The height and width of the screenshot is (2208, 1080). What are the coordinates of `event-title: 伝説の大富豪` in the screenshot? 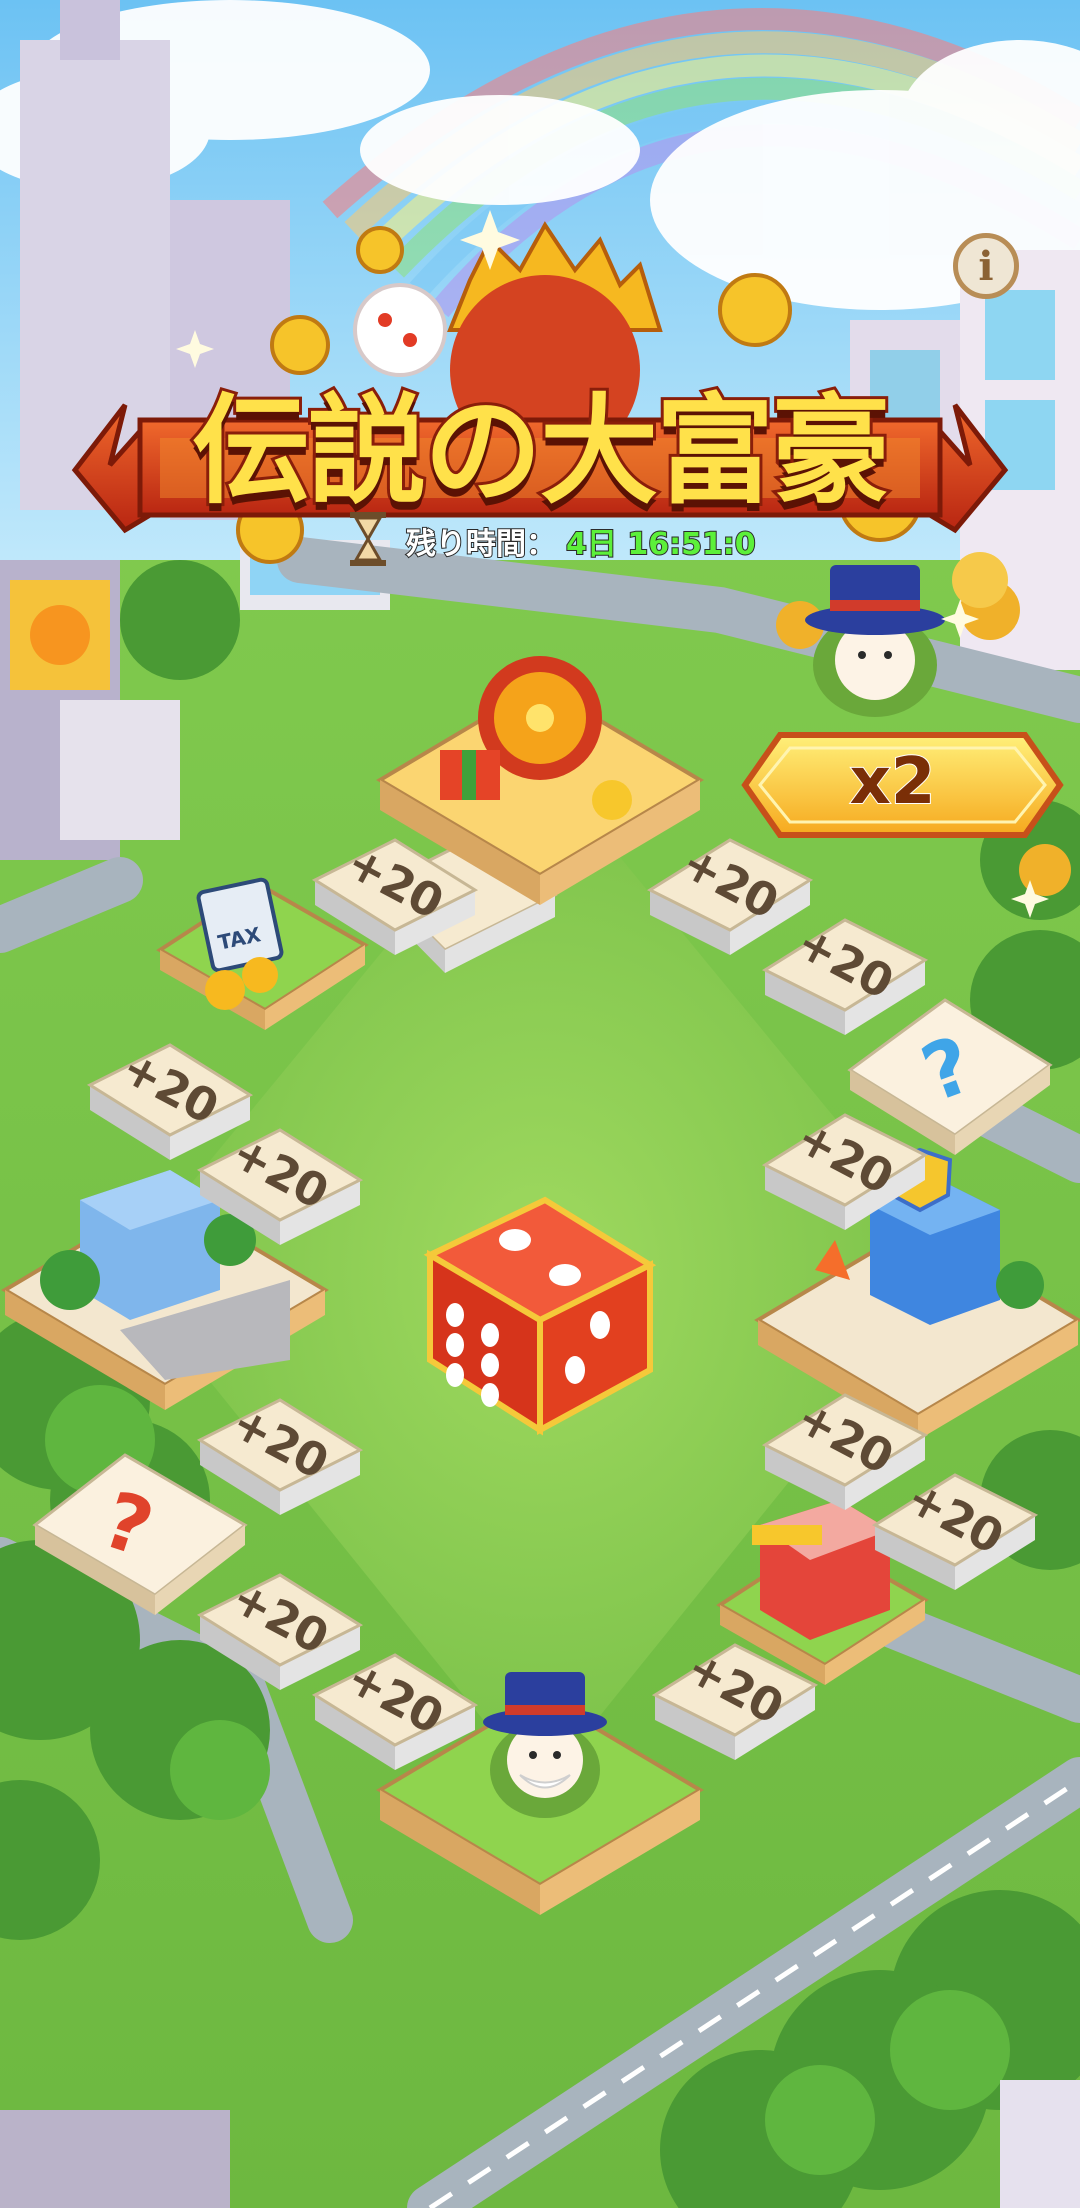 It's located at (541, 451).